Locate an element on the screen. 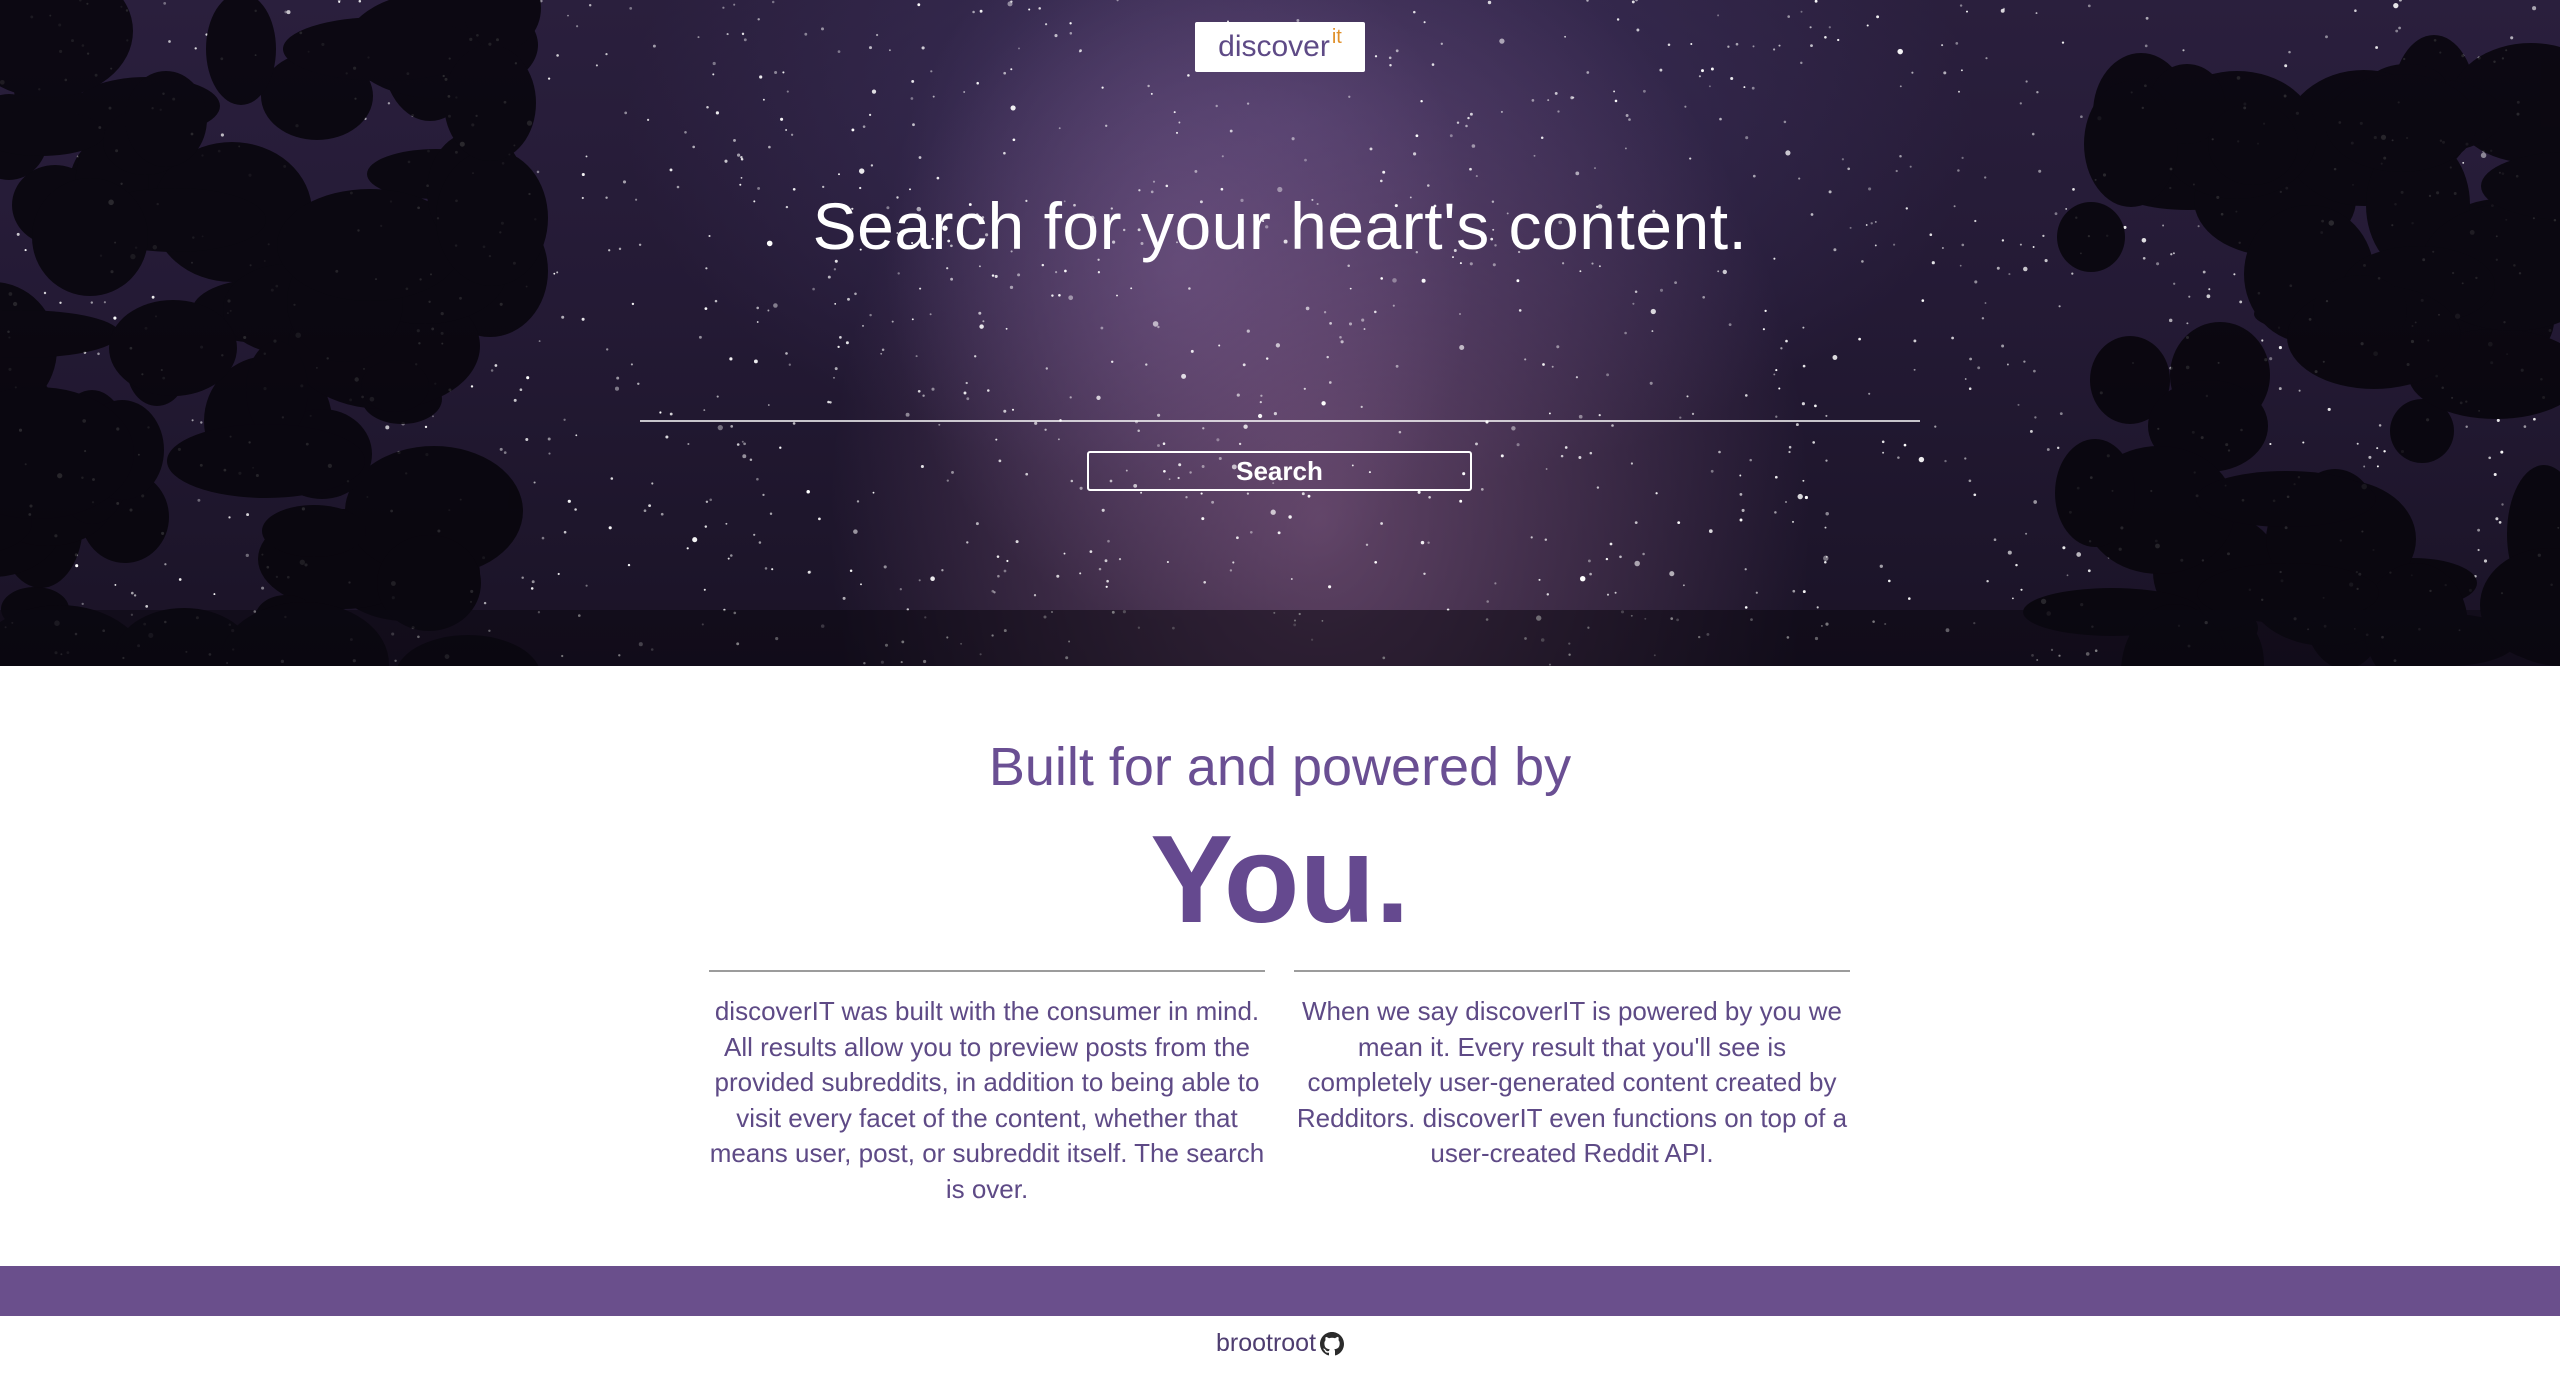 The height and width of the screenshot is (1377, 2560). footer-bar is located at coordinates (1280, 1291).